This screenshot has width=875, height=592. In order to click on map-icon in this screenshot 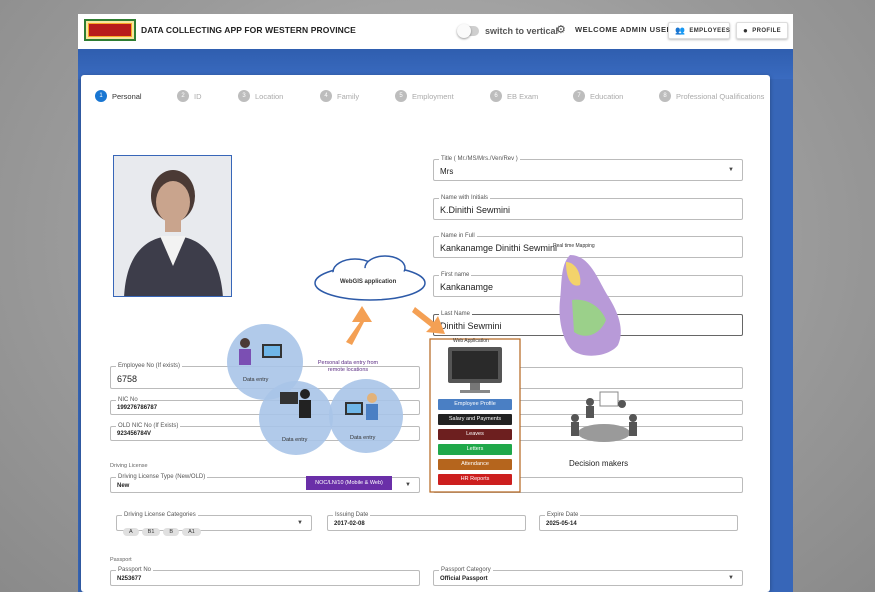, I will do `click(590, 305)`.